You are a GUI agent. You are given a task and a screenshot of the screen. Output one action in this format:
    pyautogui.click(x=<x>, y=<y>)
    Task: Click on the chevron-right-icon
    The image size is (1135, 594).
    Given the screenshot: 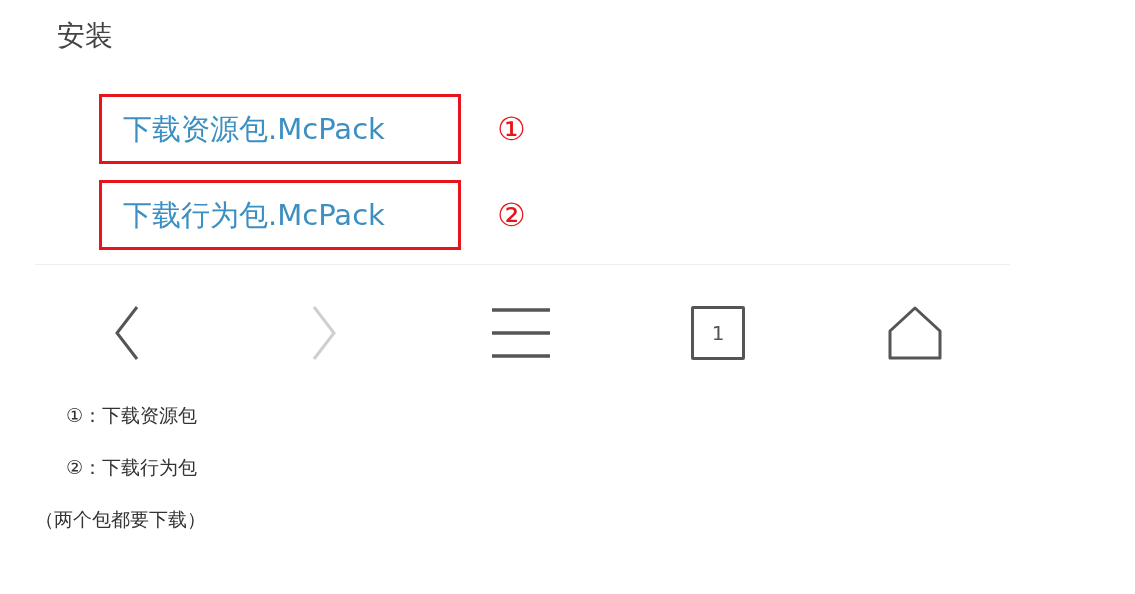 What is the action you would take?
    pyautogui.click(x=324, y=333)
    